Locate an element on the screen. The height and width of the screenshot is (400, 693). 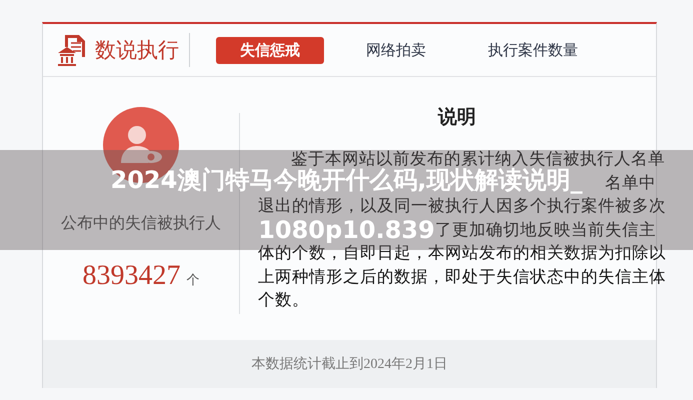
explanation-text-line: 名单中 is located at coordinates (630, 183).